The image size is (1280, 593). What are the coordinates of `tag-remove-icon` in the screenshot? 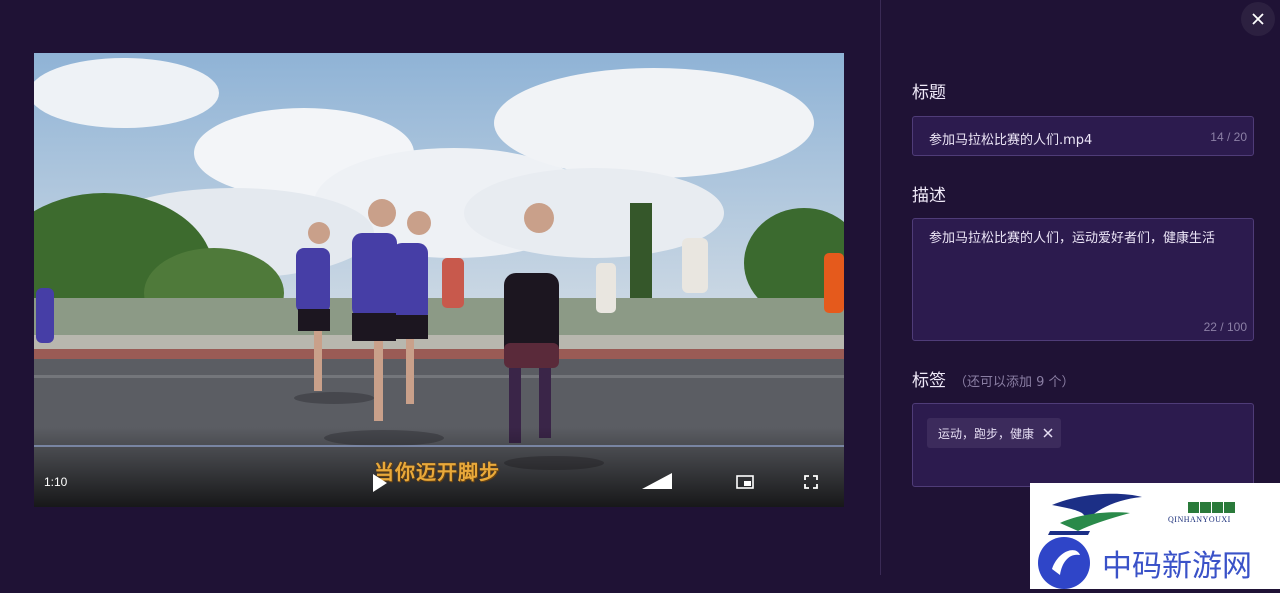 It's located at (1048, 433).